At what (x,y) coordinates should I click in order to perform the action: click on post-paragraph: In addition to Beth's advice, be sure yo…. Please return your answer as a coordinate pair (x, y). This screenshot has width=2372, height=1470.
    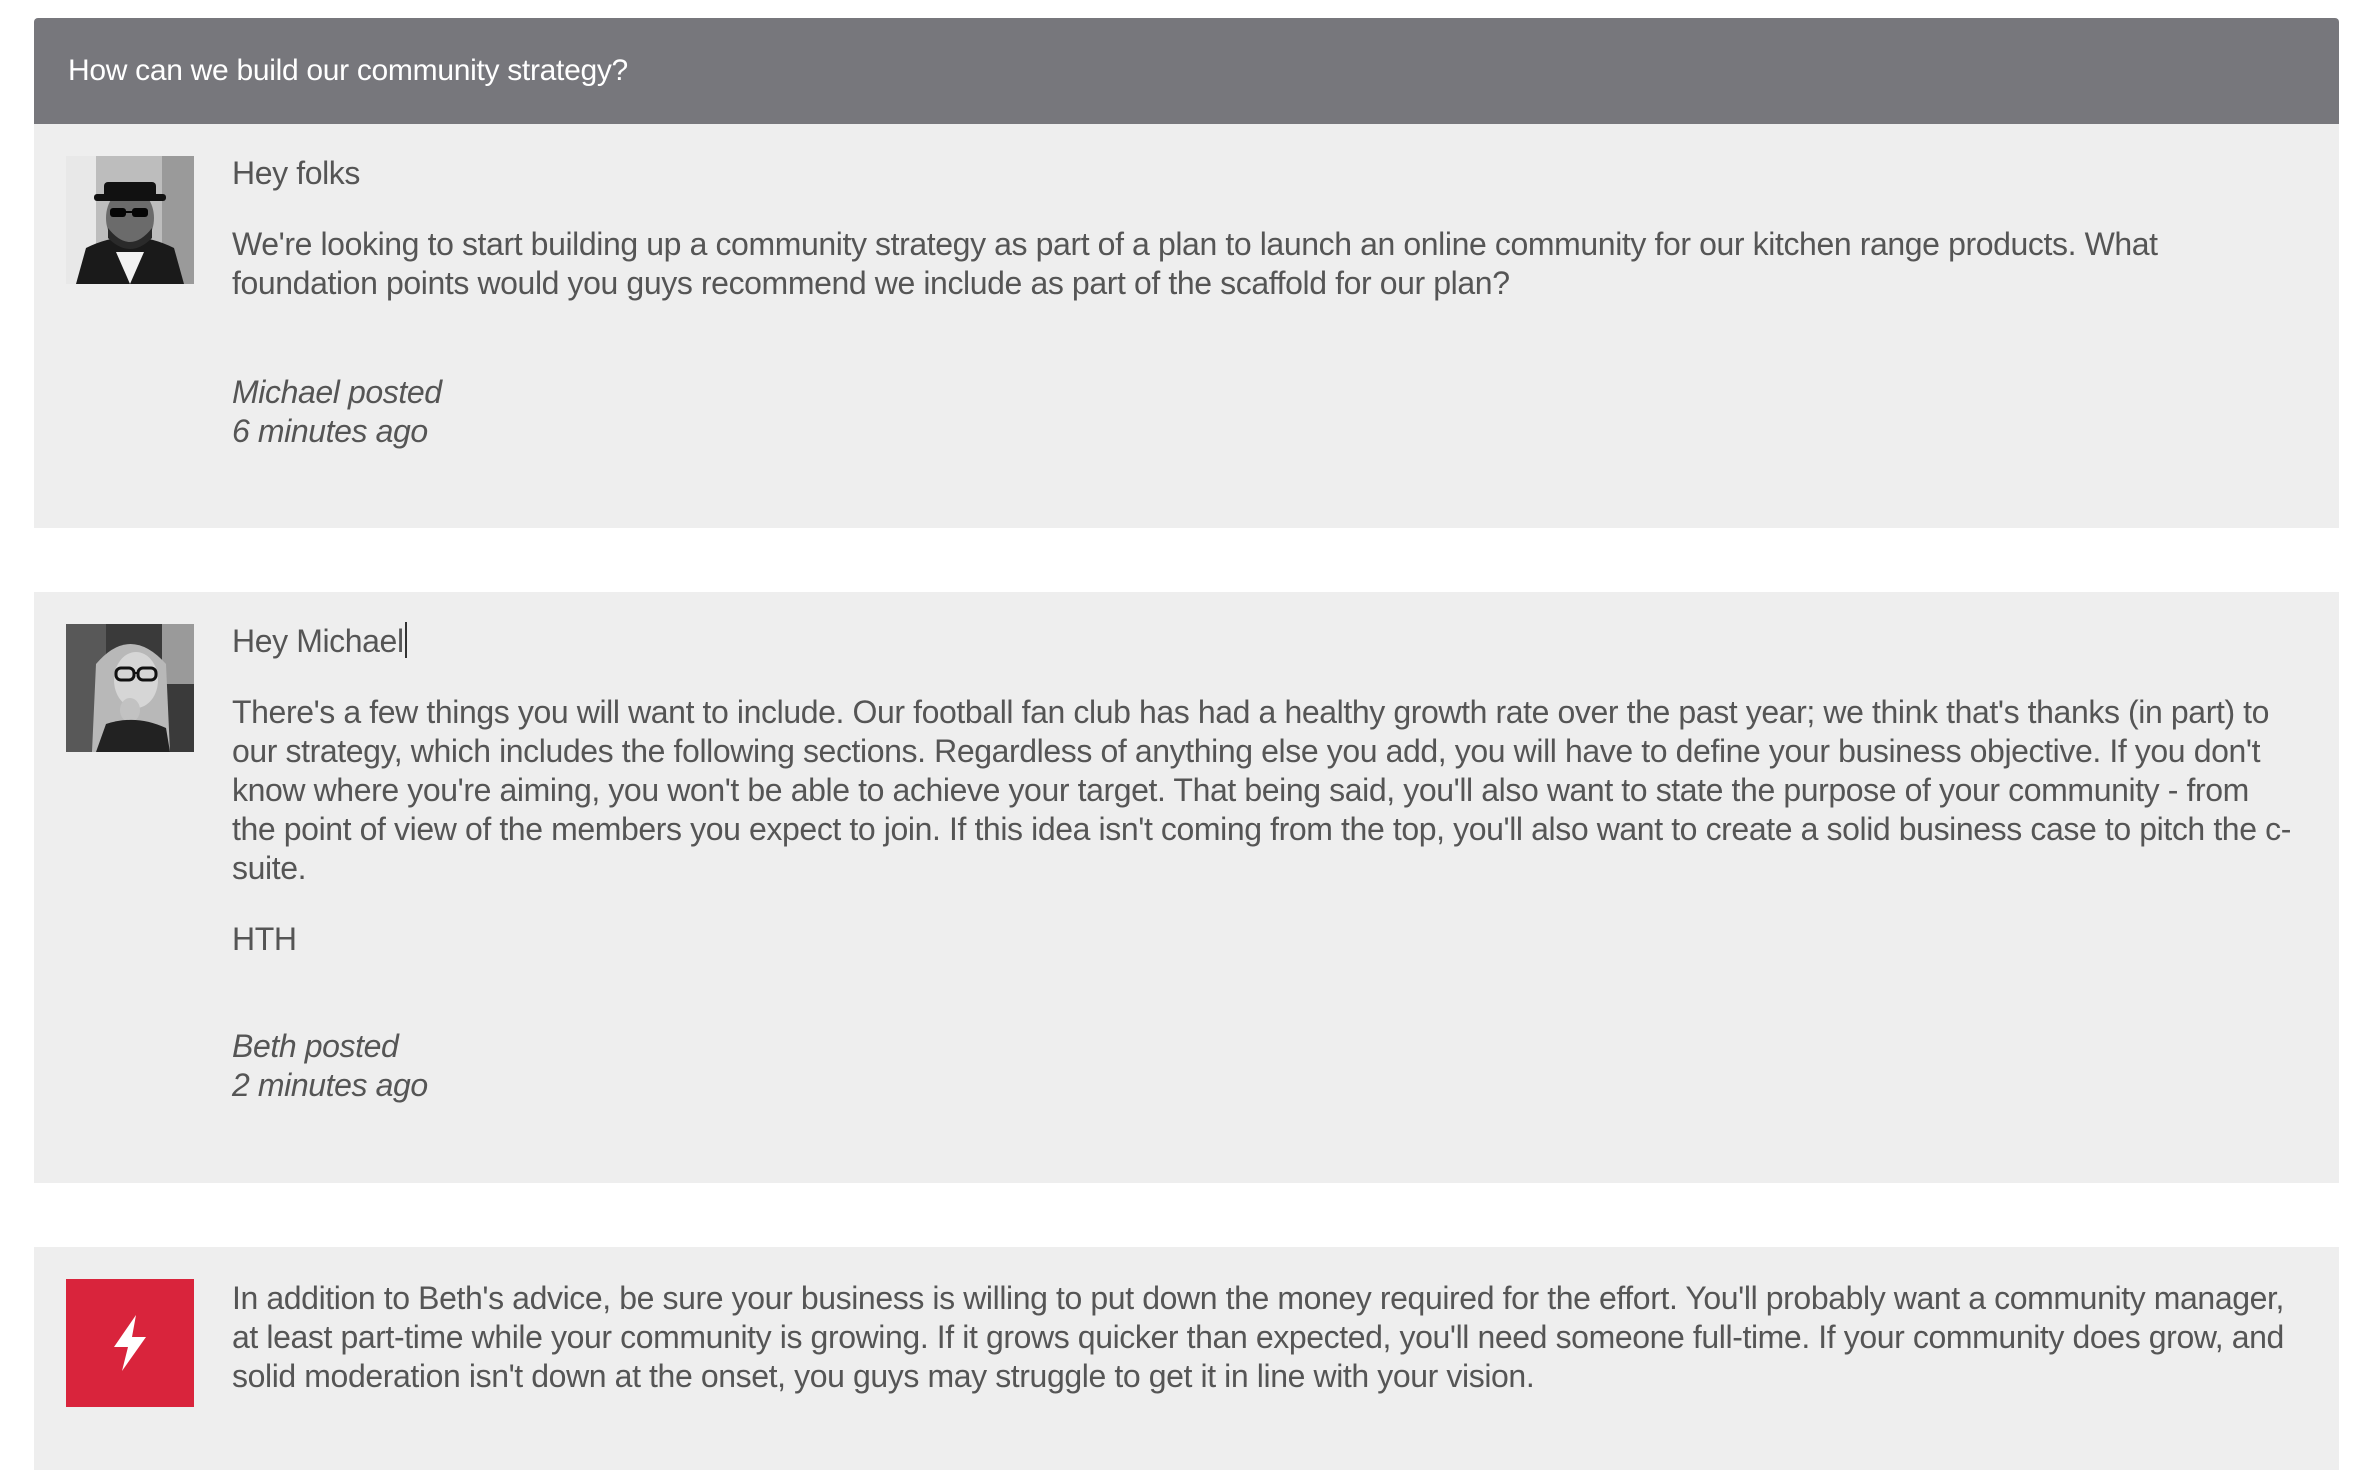
    Looking at the image, I should click on (1258, 1337).